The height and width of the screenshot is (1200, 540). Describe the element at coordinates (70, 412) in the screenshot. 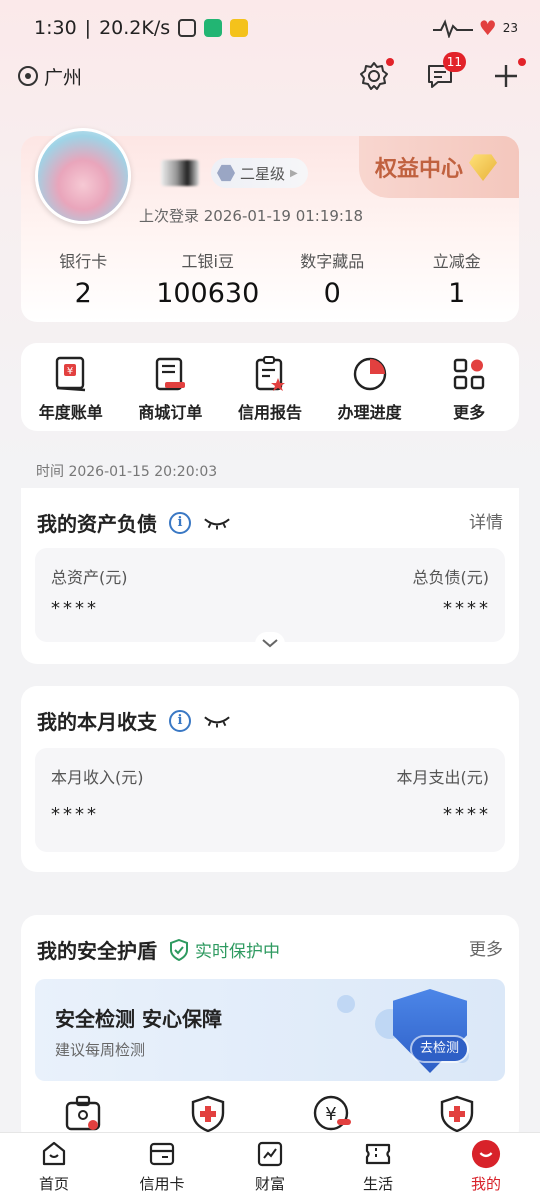

I see `quick-action-label: 年度账单` at that location.